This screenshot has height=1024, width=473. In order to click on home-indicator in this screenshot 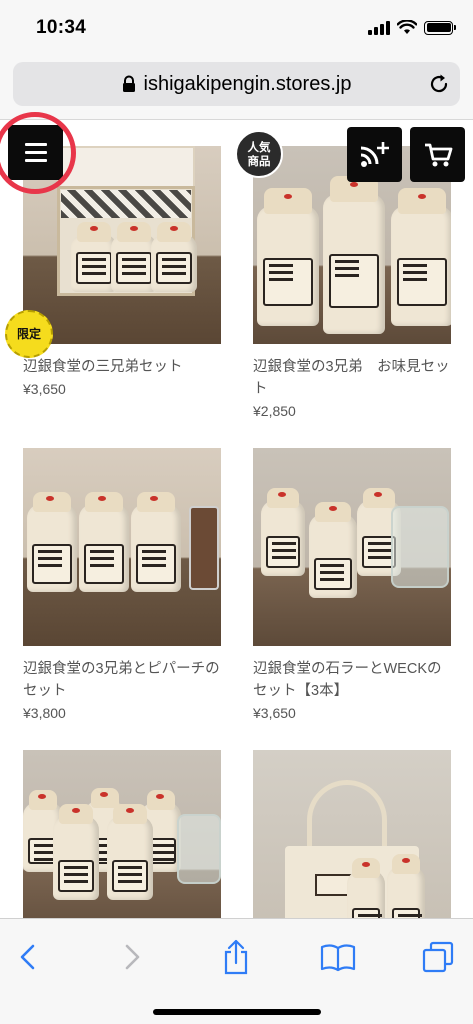, I will do `click(237, 1012)`.